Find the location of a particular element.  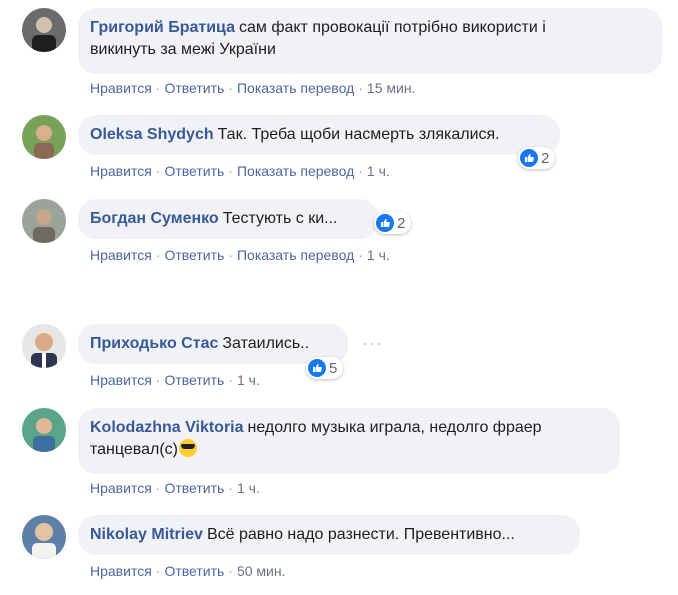

reactions-badge: 5 is located at coordinates (325, 368).